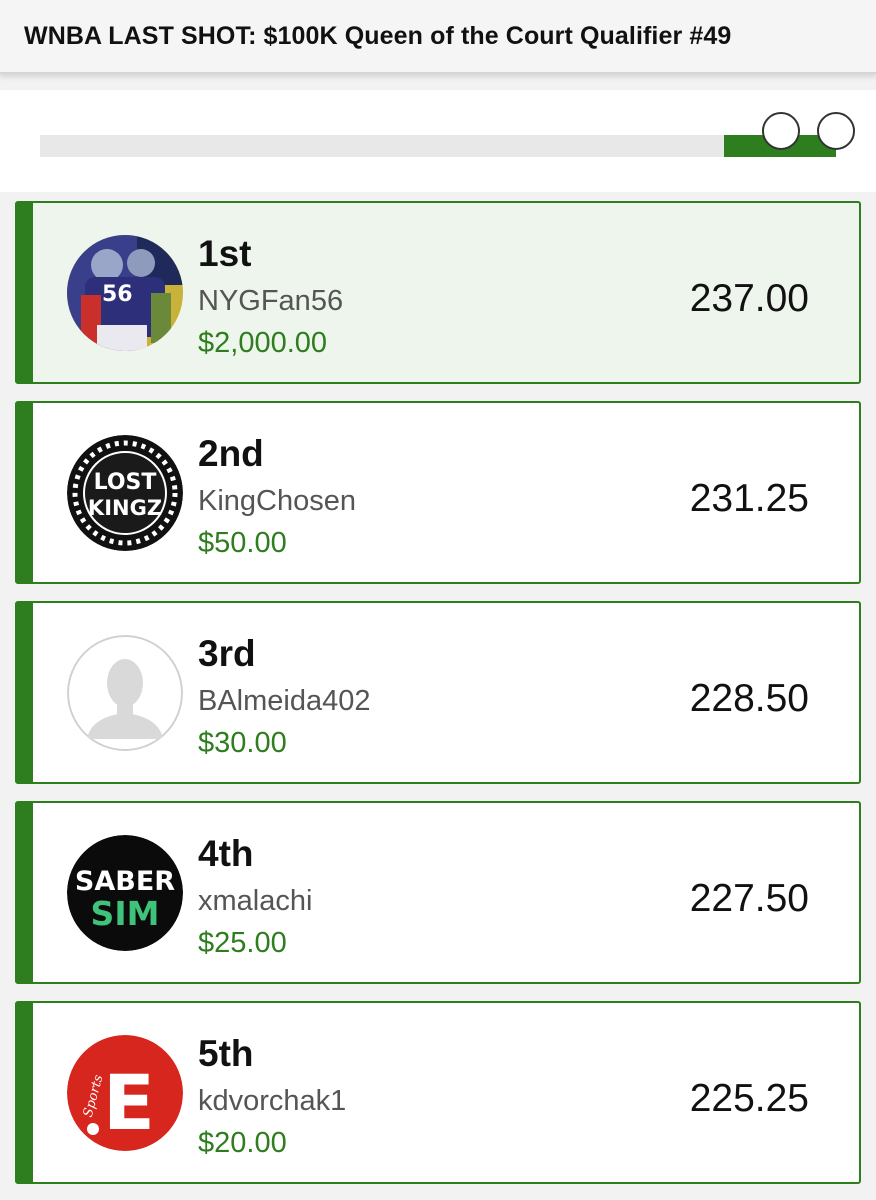 This screenshot has width=876, height=1200. I want to click on avatar: E Sports, so click(125, 1093).